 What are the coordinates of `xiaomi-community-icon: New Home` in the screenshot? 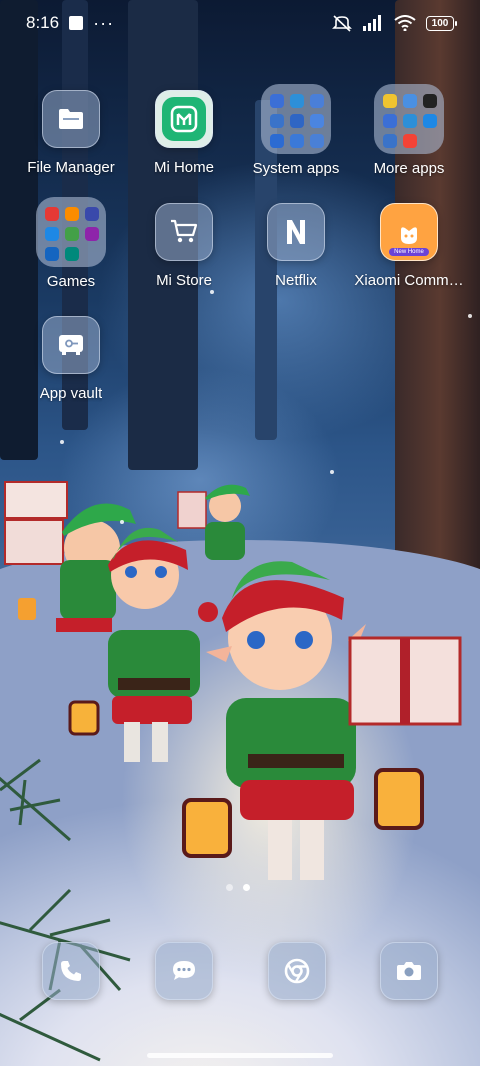 It's located at (409, 232).